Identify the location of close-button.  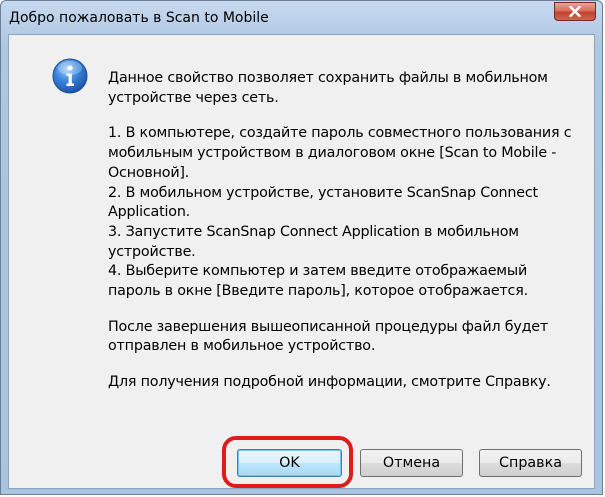
(575, 11).